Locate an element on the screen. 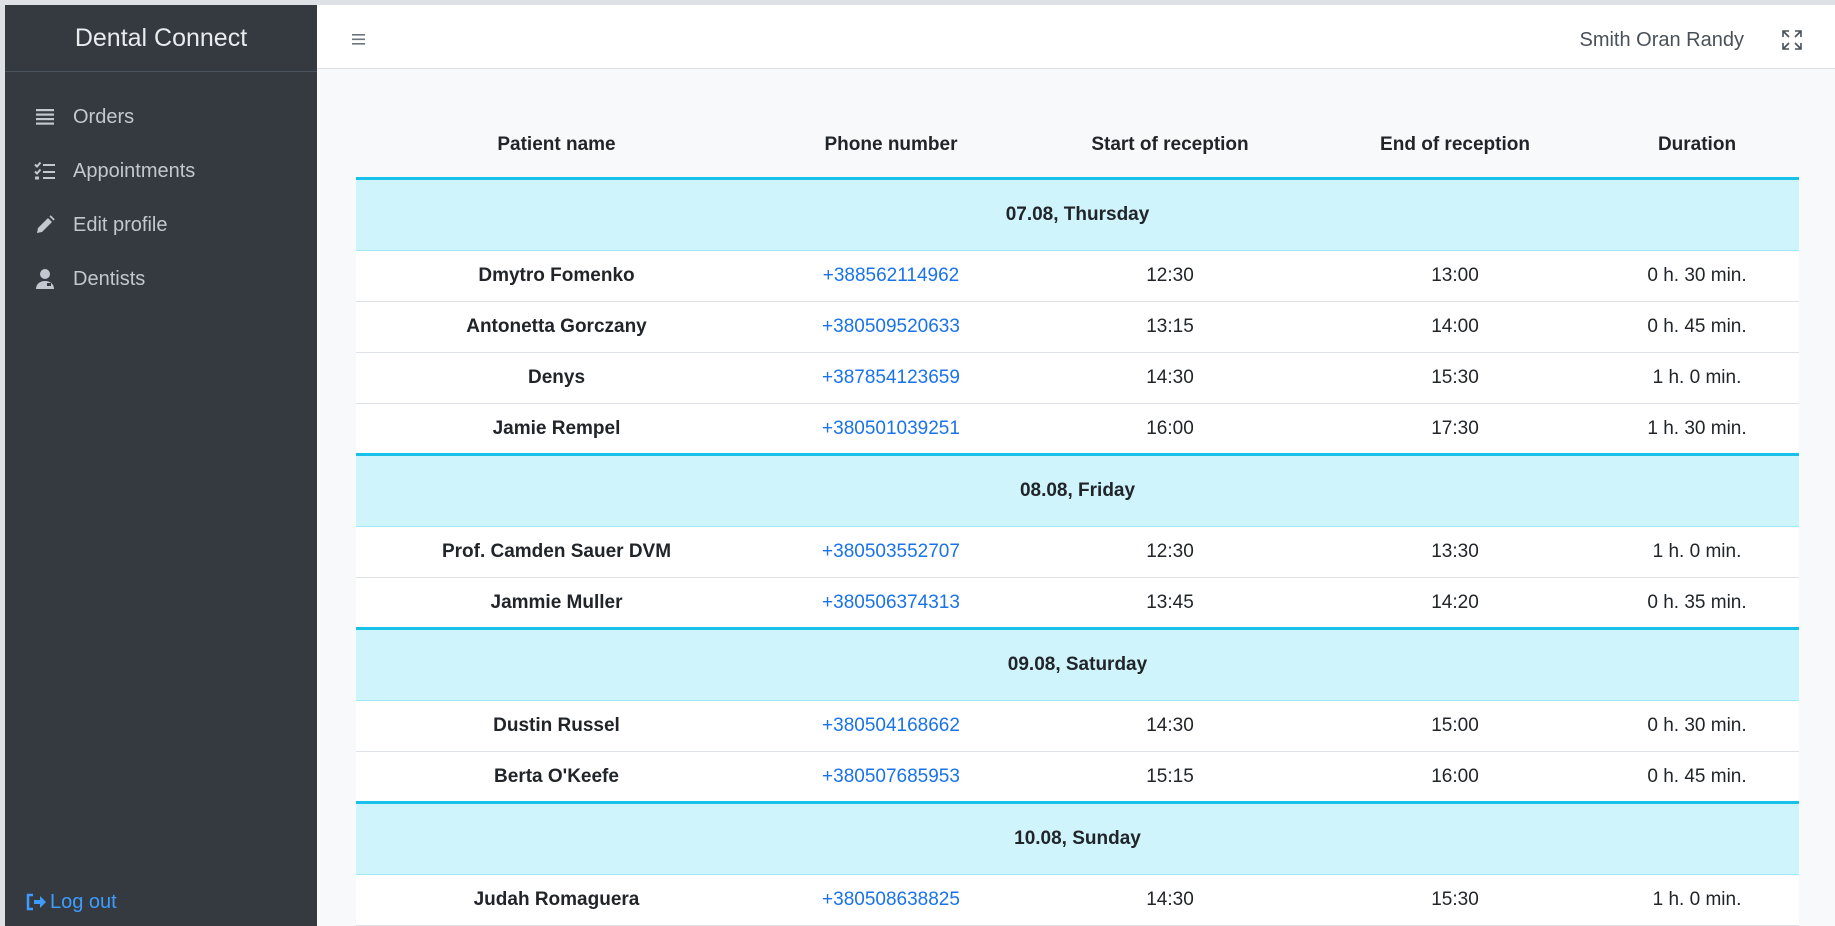  logout-label: Log out is located at coordinates (83, 902).